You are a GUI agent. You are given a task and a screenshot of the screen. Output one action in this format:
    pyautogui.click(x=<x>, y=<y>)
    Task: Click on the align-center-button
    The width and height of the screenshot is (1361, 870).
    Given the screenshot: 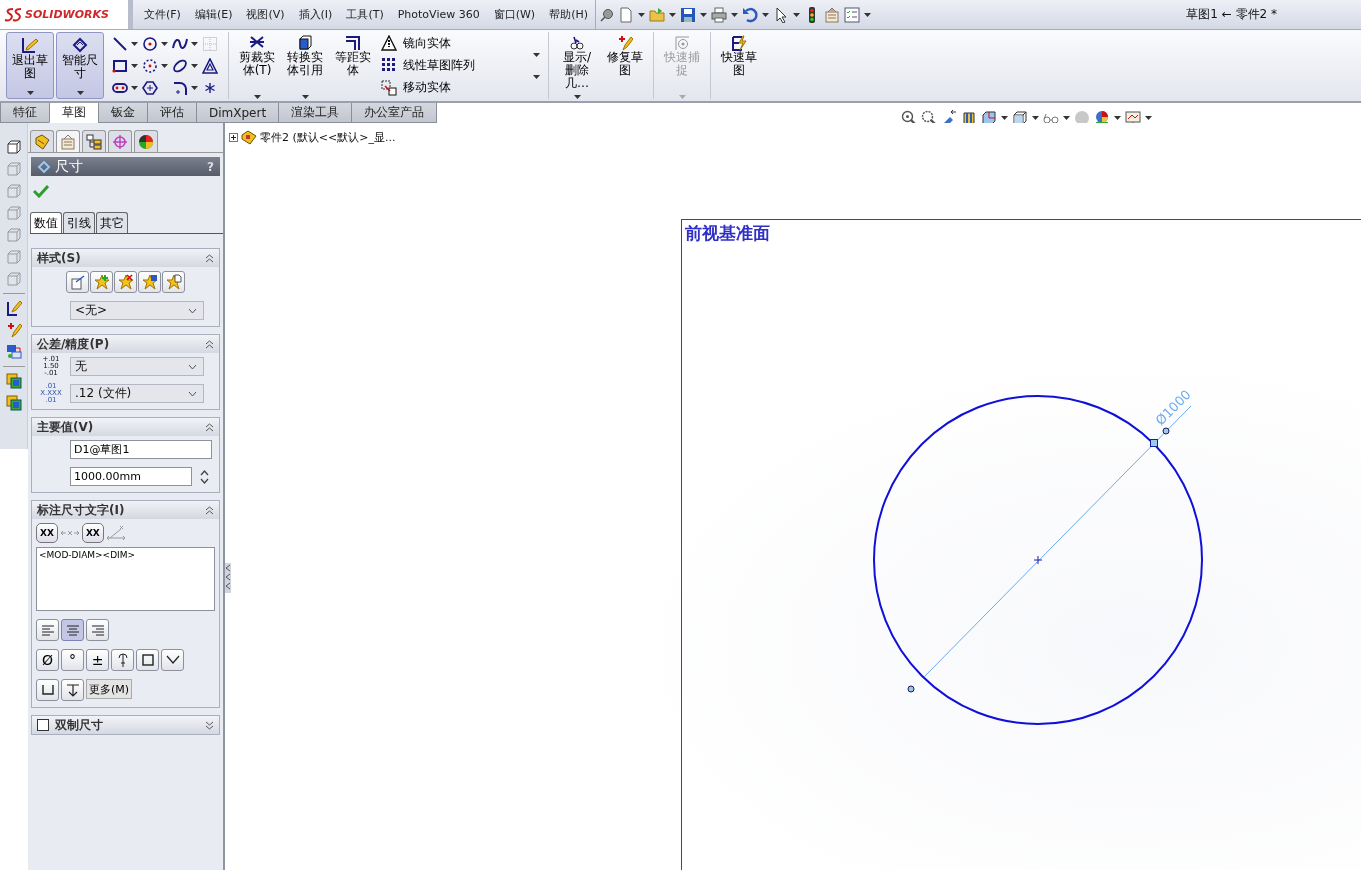 What is the action you would take?
    pyautogui.click(x=72, y=630)
    